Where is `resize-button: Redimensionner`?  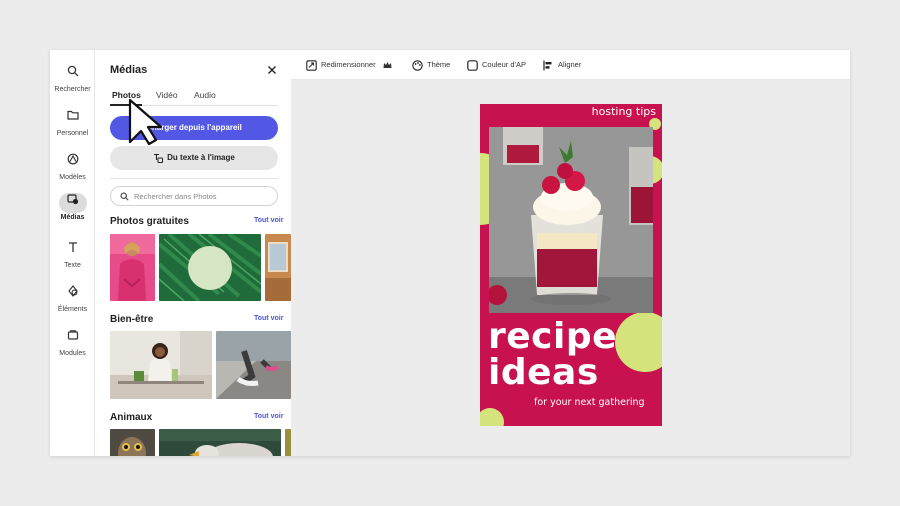 resize-button: Redimensionner is located at coordinates (351, 65).